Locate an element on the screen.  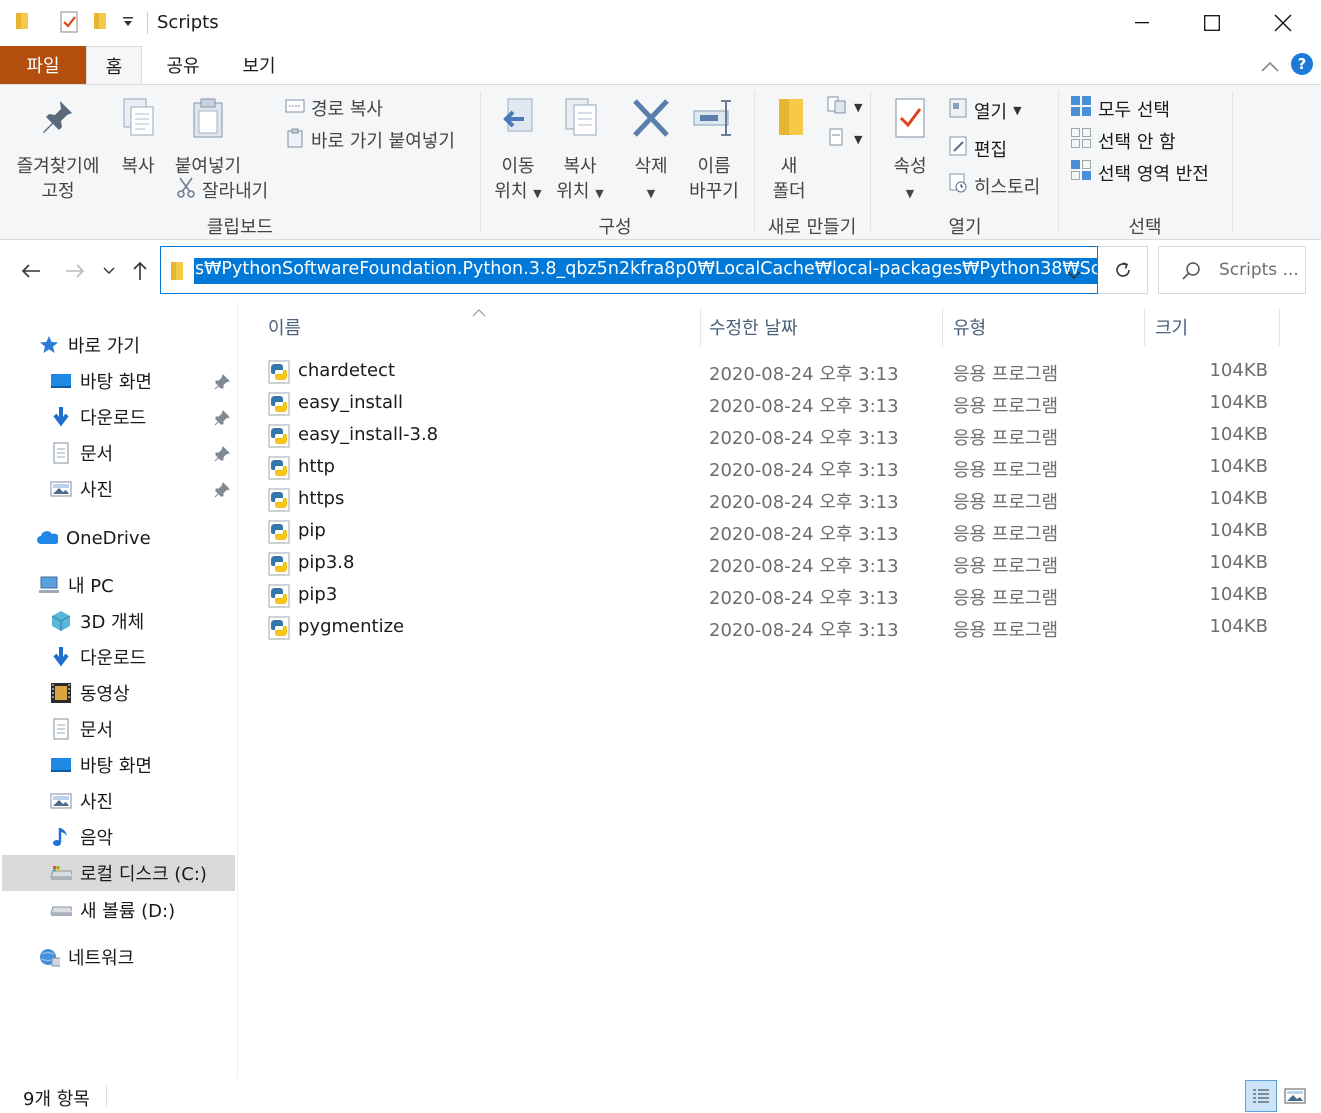
nav-item-pc-pictures: 사진 is located at coordinates (81, 801).